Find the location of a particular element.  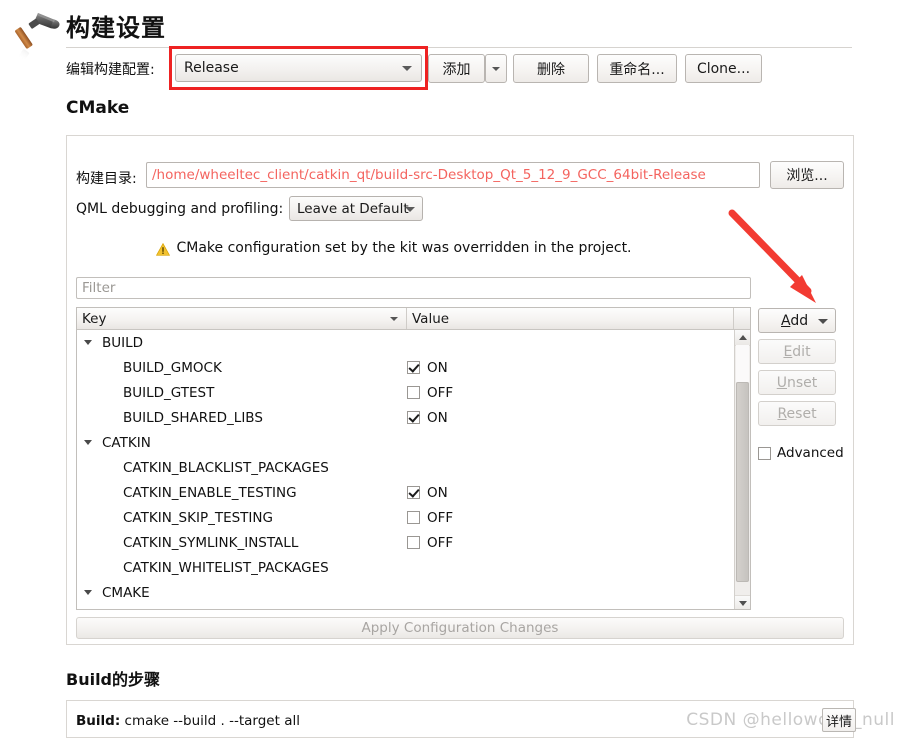

add-button: Add is located at coordinates (797, 320).